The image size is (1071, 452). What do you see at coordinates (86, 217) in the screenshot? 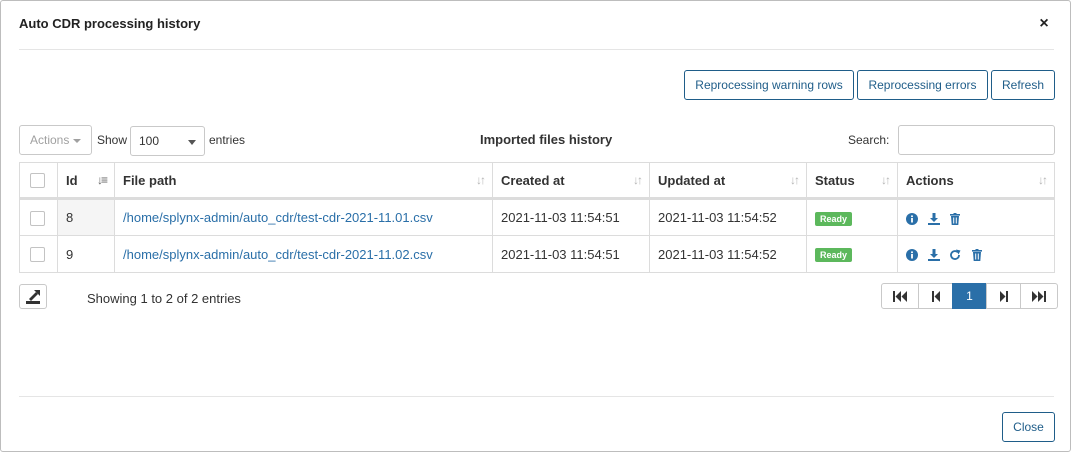
I see `row-id: 8` at bounding box center [86, 217].